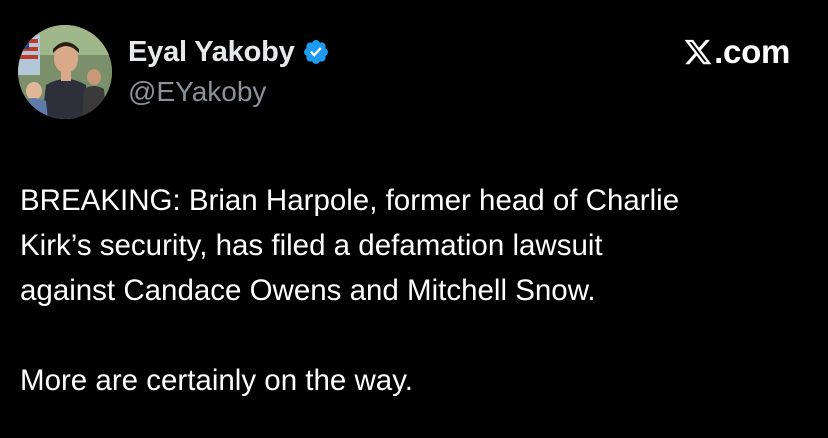 The image size is (828, 438). What do you see at coordinates (308, 290) in the screenshot?
I see `tweet-line: against Candace Owens and Mitchell Snow.` at bounding box center [308, 290].